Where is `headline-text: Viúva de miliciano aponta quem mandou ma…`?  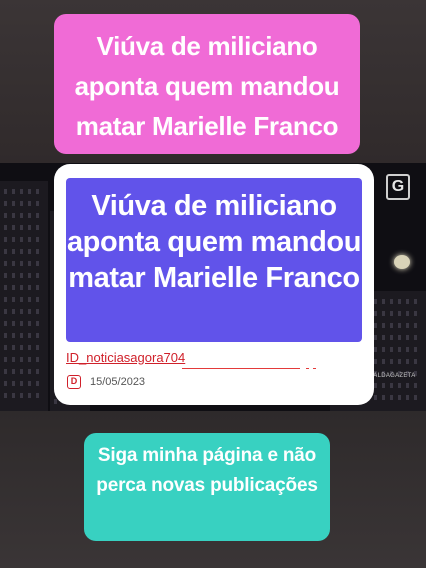
headline-text: Viúva de miliciano aponta quem mandou ma… is located at coordinates (207, 86).